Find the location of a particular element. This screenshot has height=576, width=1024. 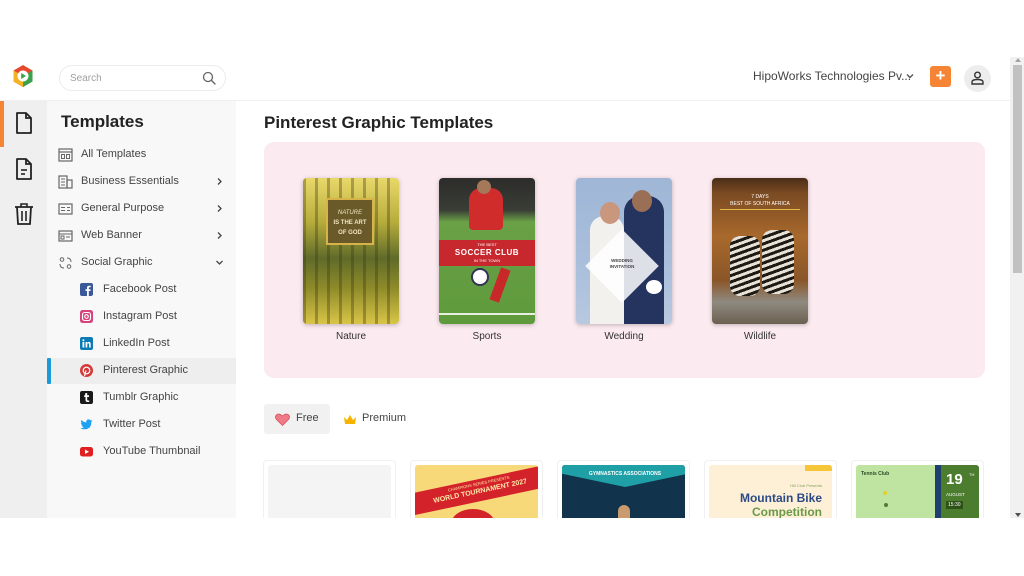

file-icon is located at coordinates (24, 123).